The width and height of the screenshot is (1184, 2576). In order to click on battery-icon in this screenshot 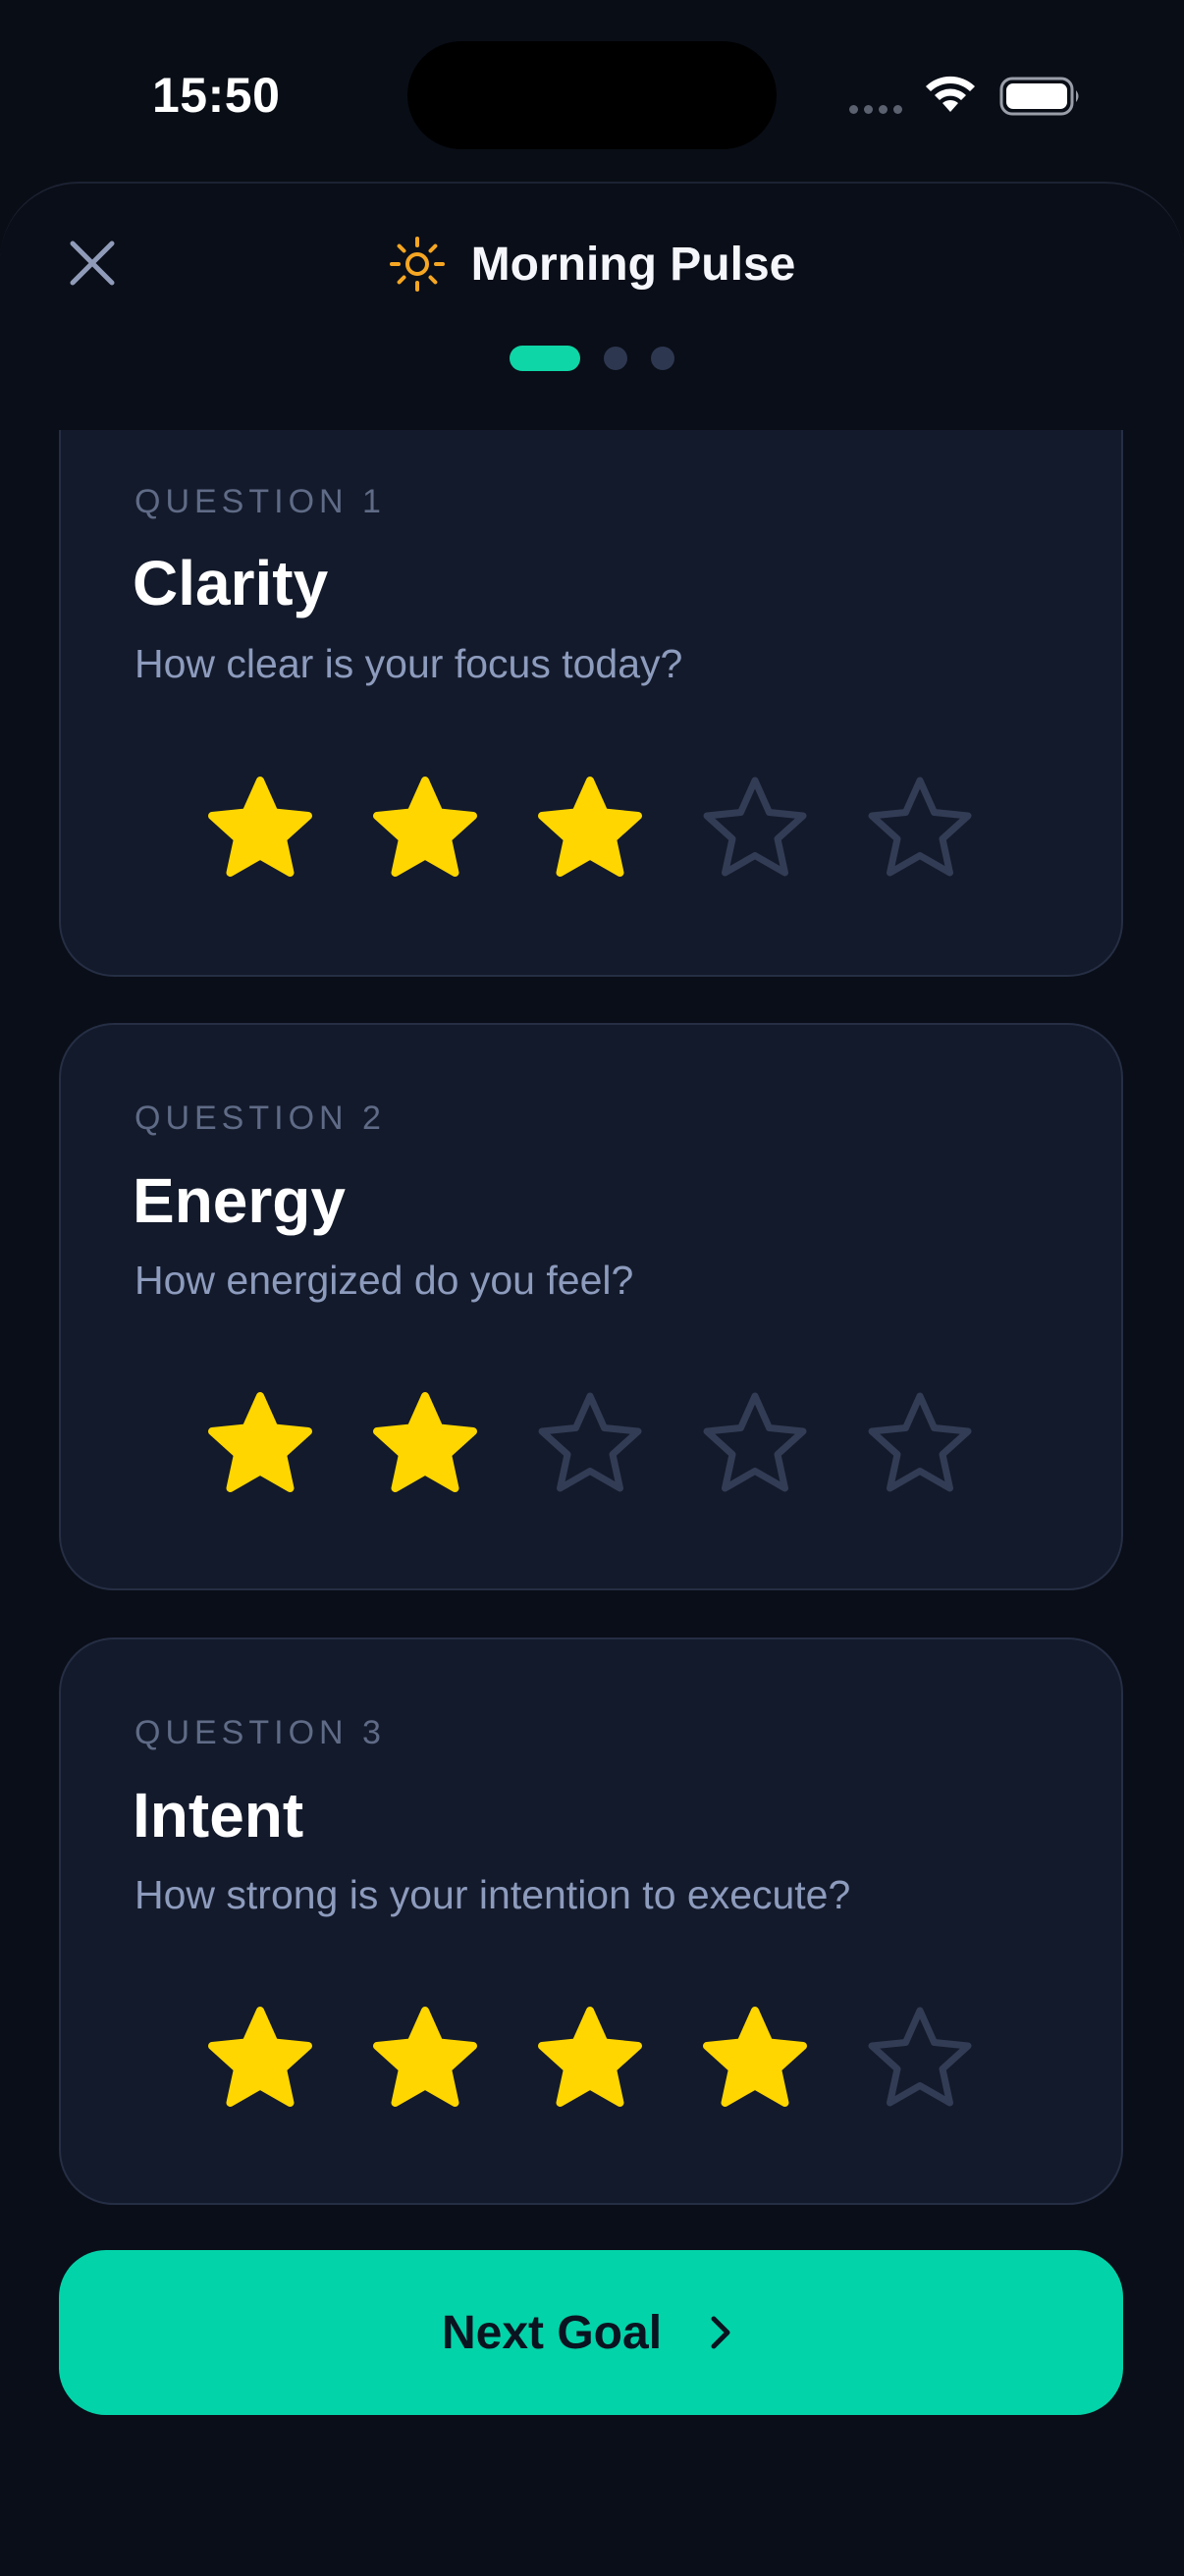, I will do `click(1039, 96)`.